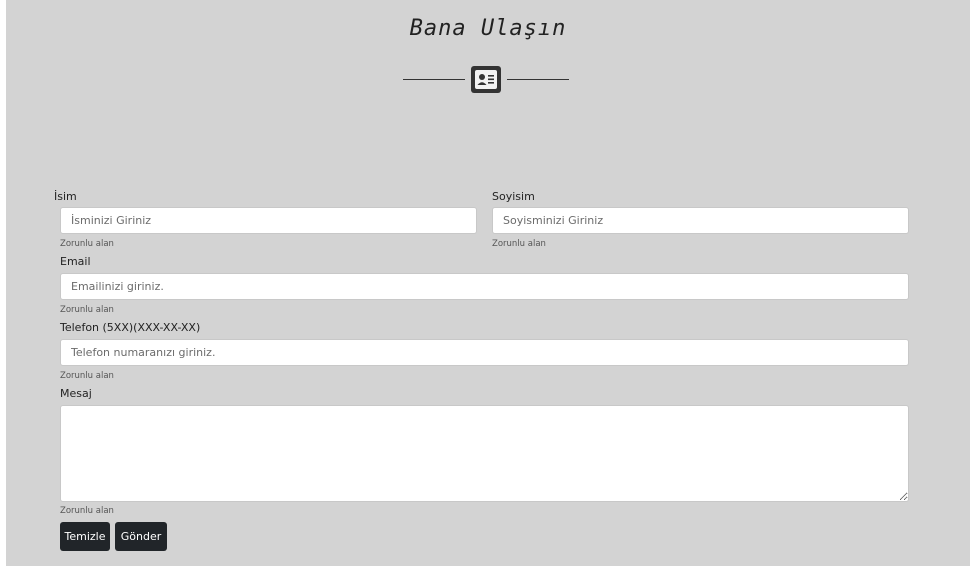 This screenshot has height=573, width=977. I want to click on divider-line-right, so click(538, 79).